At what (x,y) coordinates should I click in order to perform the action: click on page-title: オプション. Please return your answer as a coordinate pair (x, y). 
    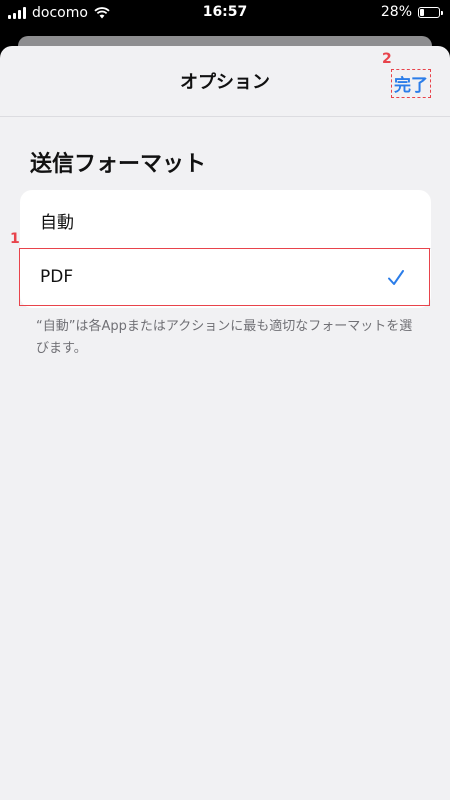
    Looking at the image, I should click on (225, 82).